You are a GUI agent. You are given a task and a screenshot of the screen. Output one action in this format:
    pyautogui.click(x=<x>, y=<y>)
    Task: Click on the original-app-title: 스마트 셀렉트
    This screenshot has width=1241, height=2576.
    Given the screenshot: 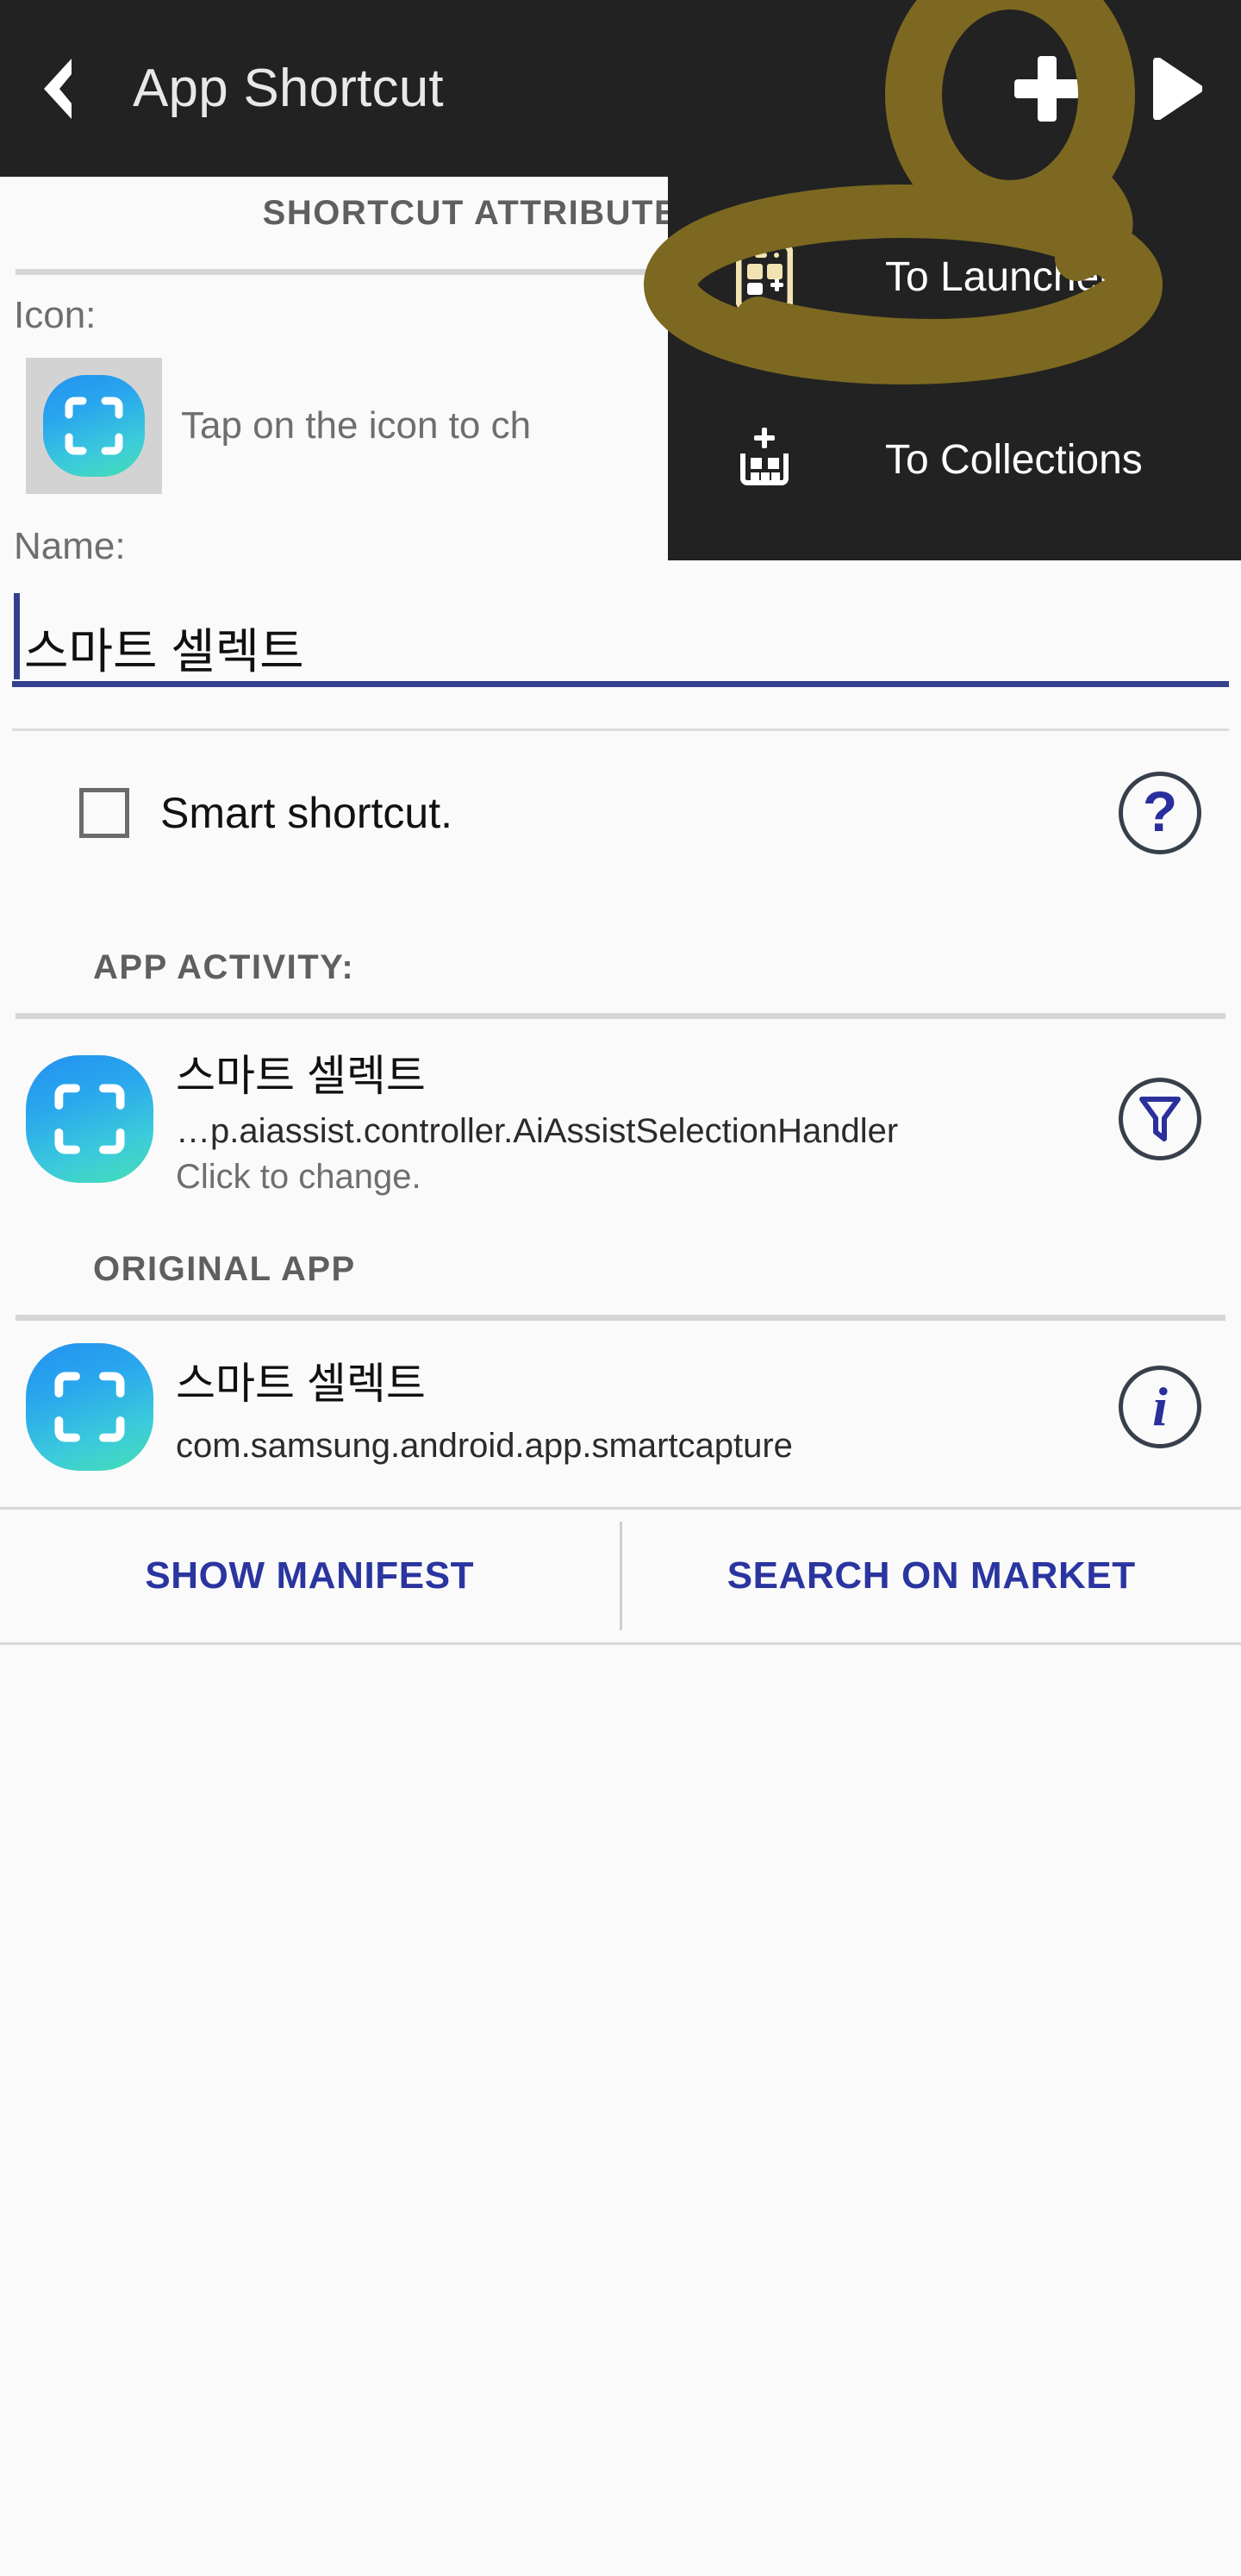 What is the action you would take?
    pyautogui.click(x=301, y=1383)
    